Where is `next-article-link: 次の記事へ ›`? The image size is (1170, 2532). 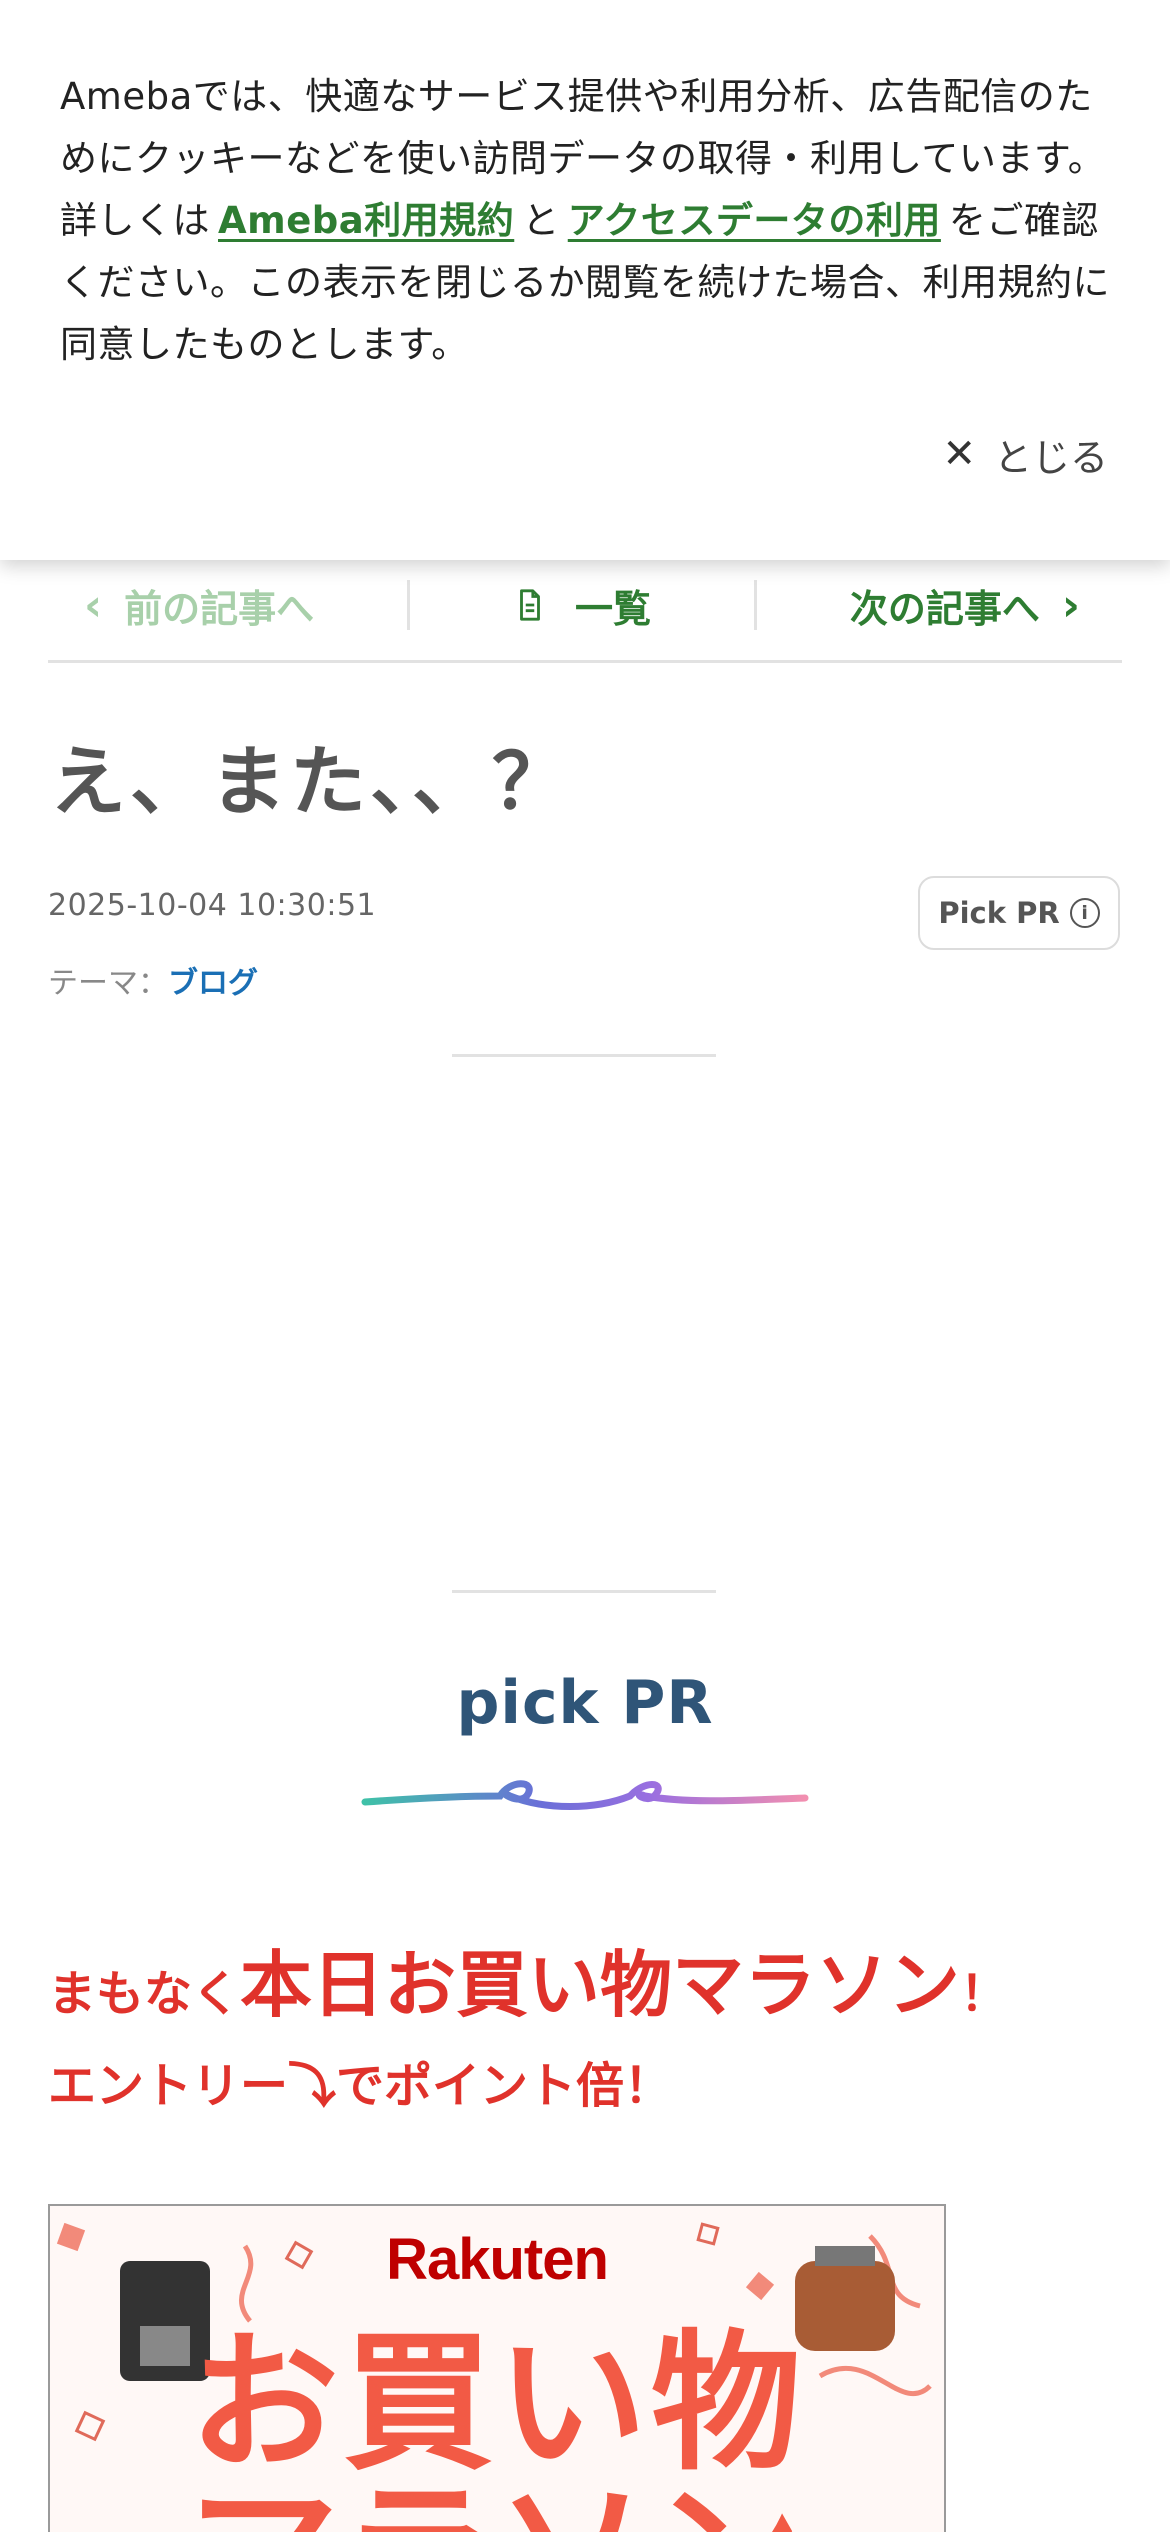 next-article-link: 次の記事へ › is located at coordinates (939, 605).